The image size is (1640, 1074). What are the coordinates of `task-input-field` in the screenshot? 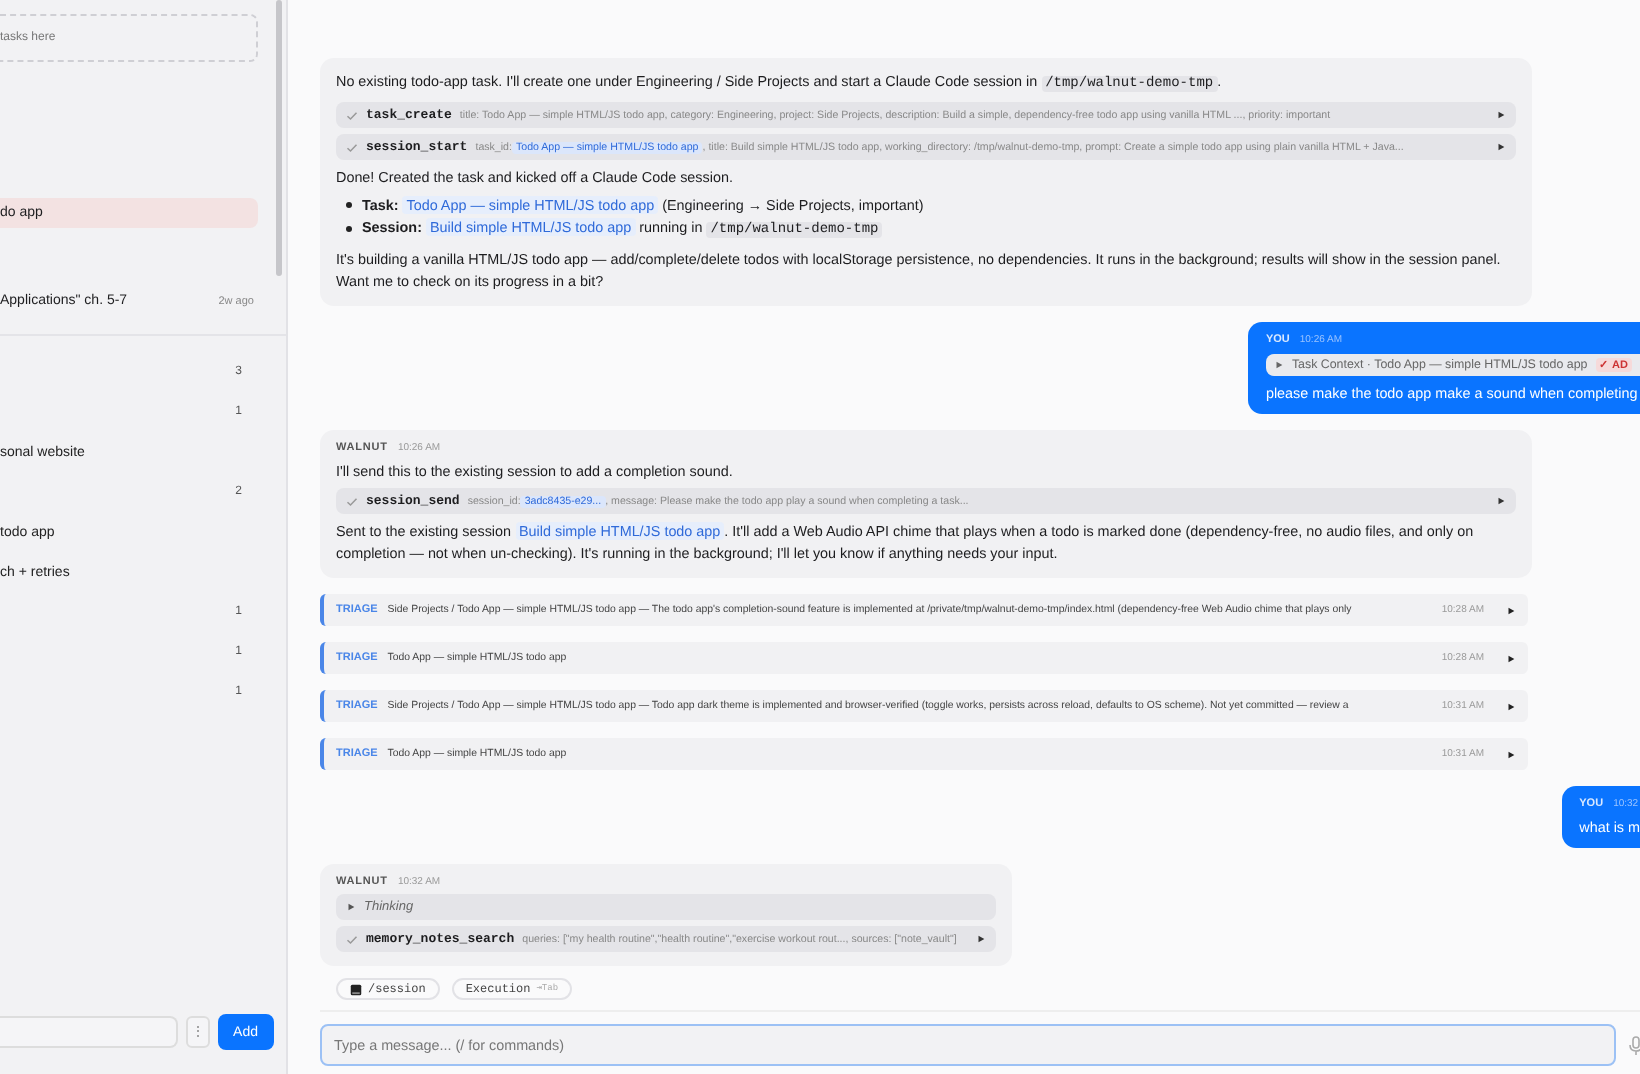 It's located at (89, 1032).